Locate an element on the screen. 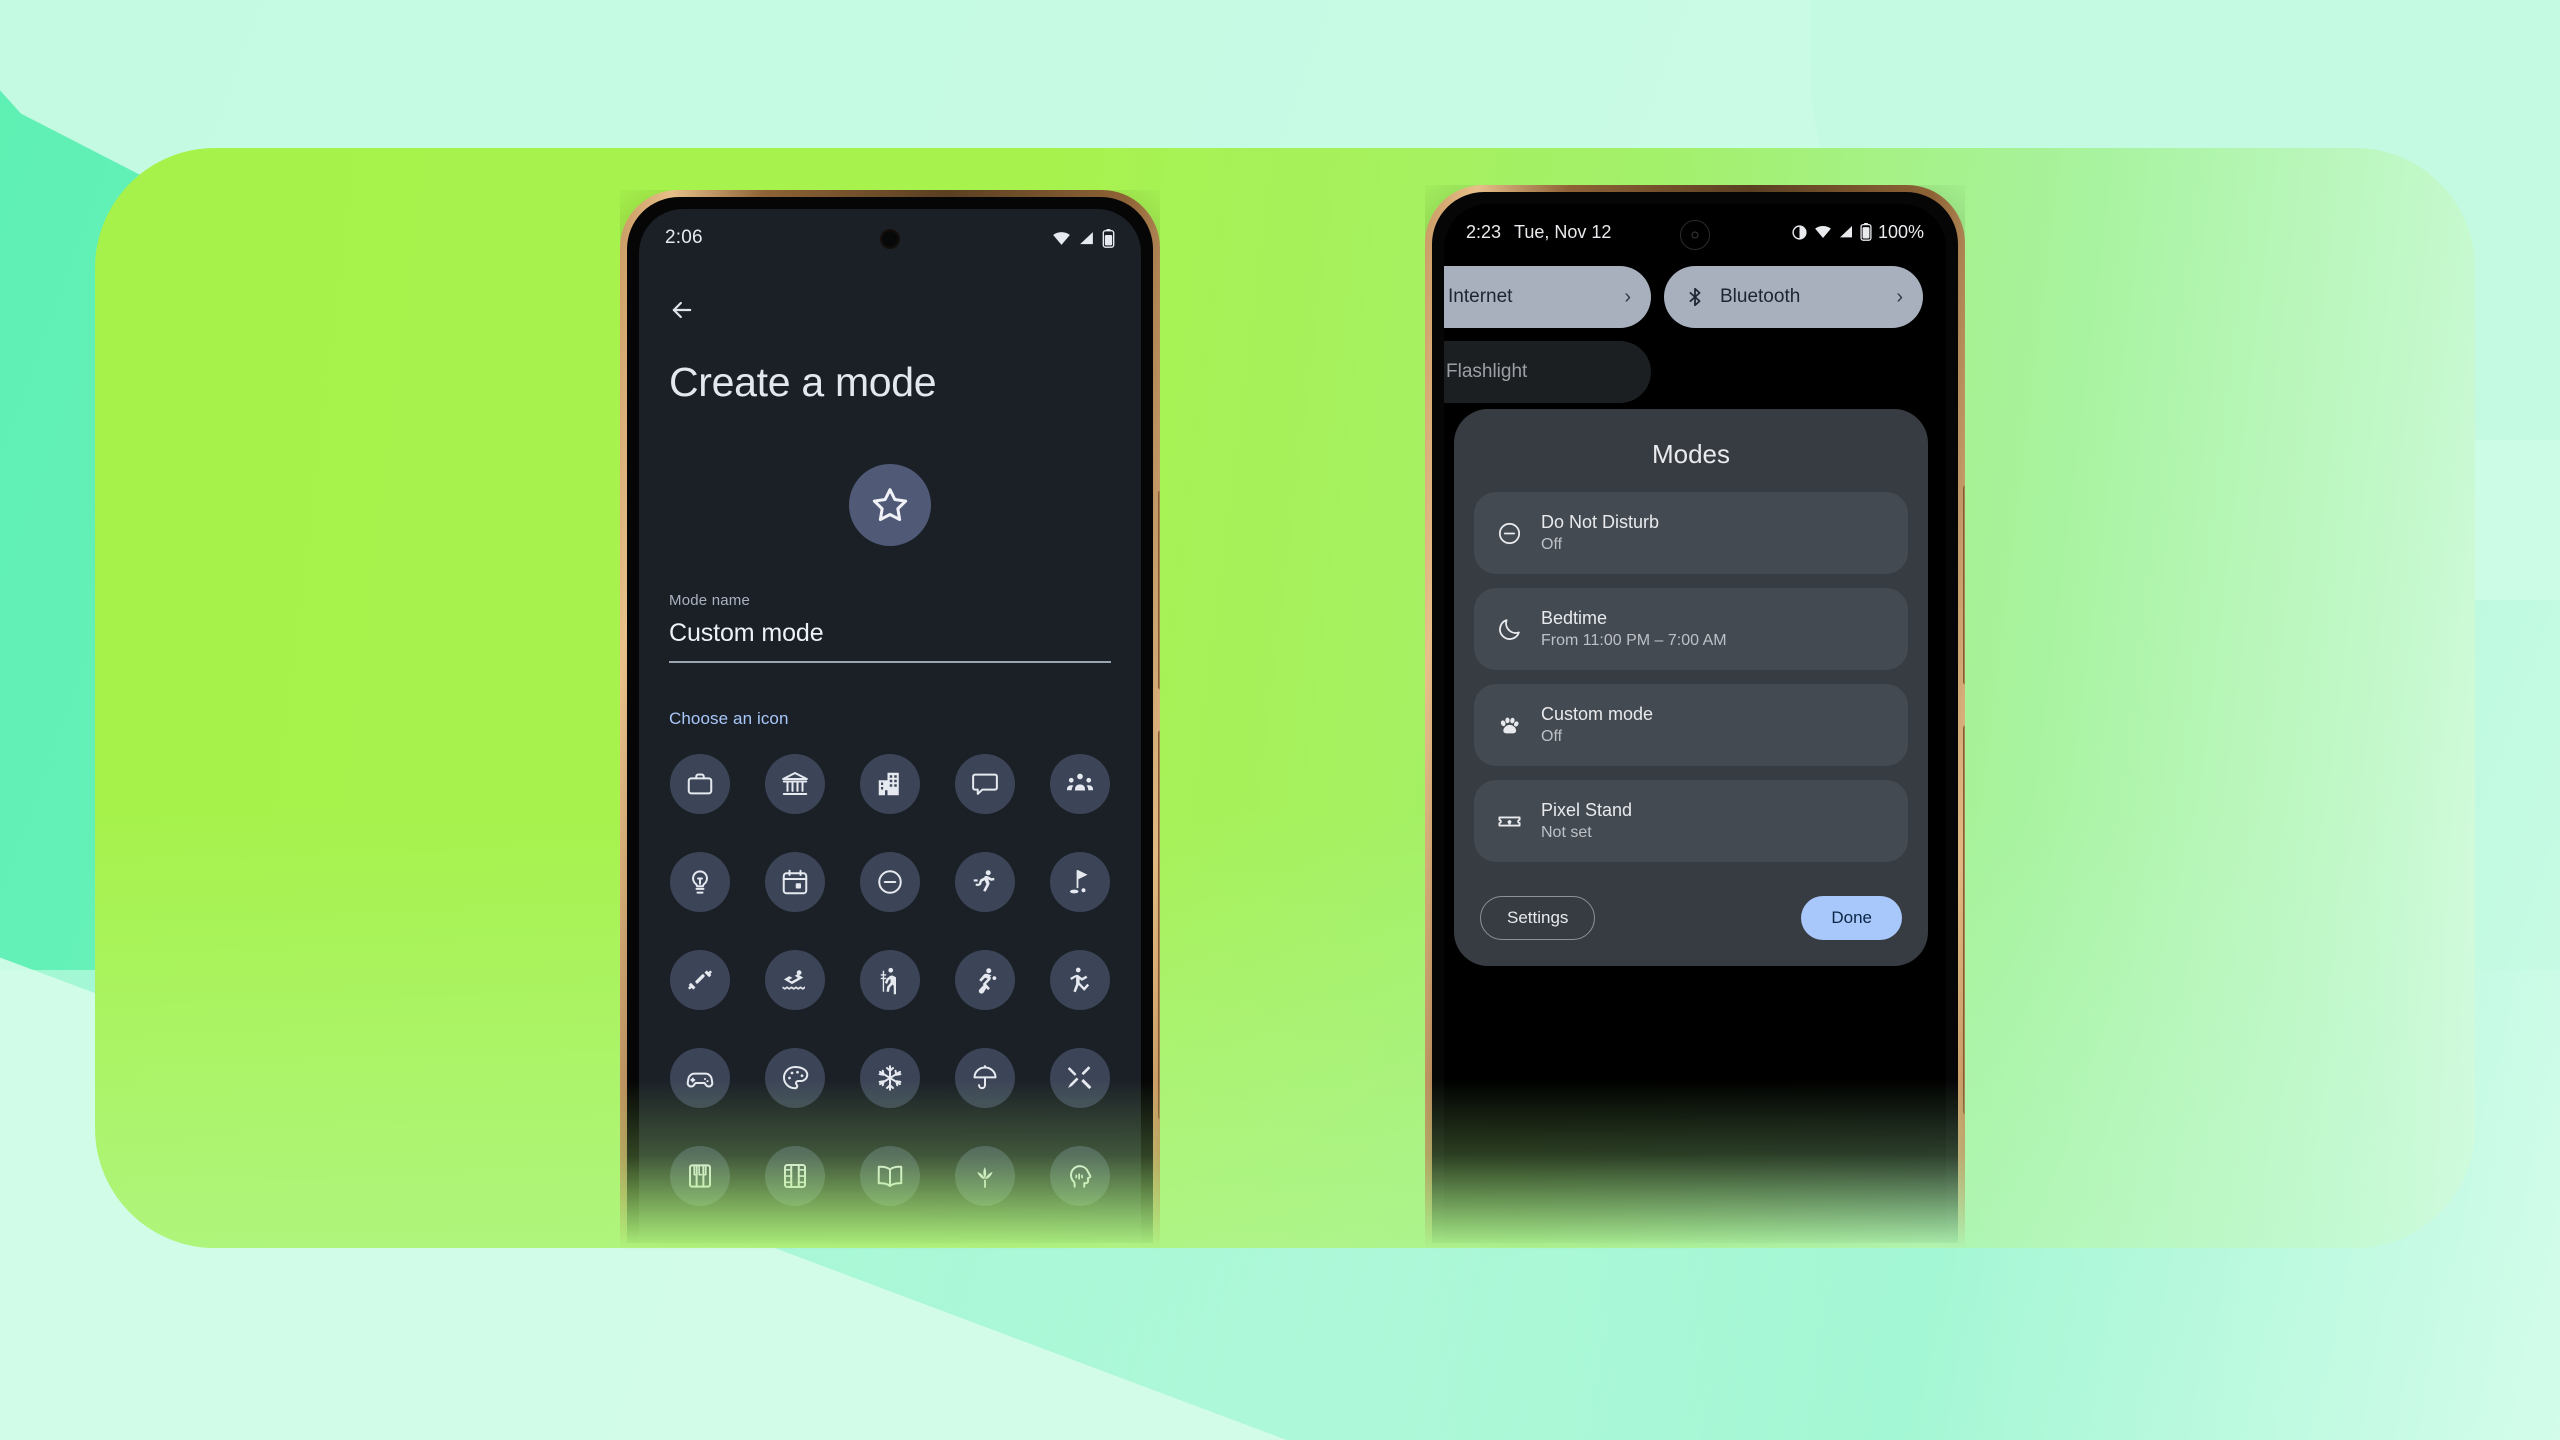  chat-bubble-icon is located at coordinates (985, 784).